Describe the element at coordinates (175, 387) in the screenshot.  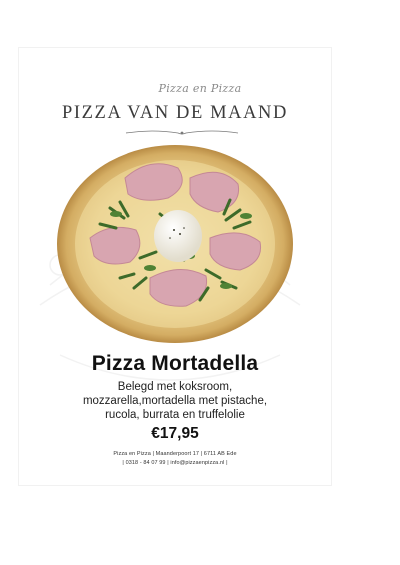
I see `product-description-line: Belegd met koksroom,` at that location.